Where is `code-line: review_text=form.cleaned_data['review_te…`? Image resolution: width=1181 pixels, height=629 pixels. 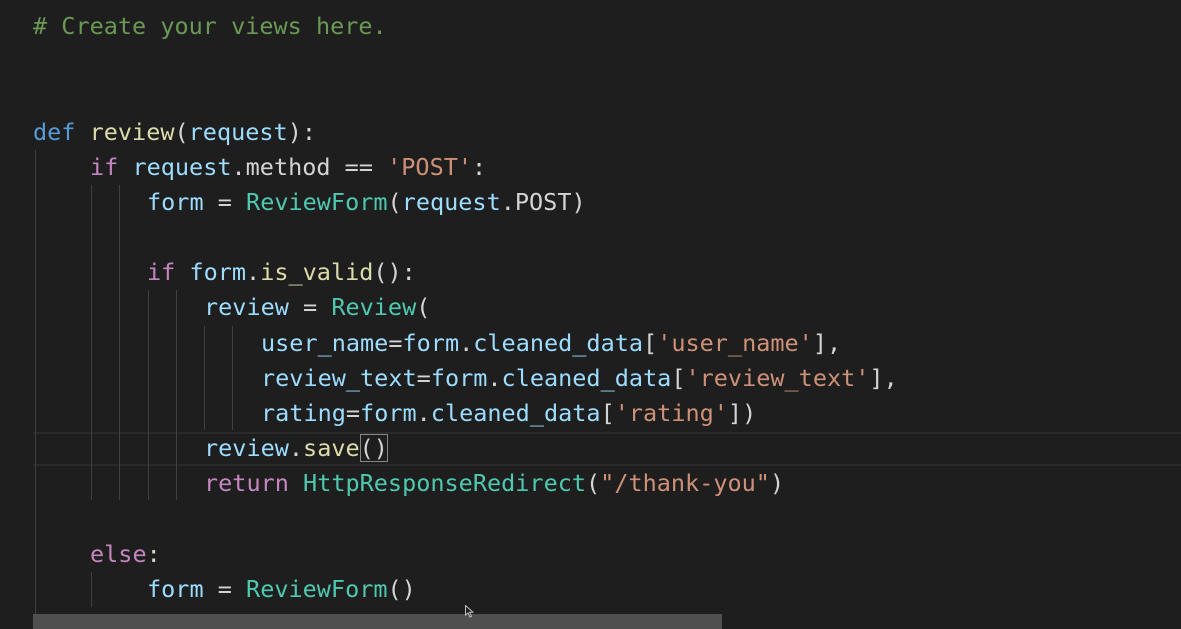 code-line: review_text=form.cleaned_data['review_te… is located at coordinates (579, 378).